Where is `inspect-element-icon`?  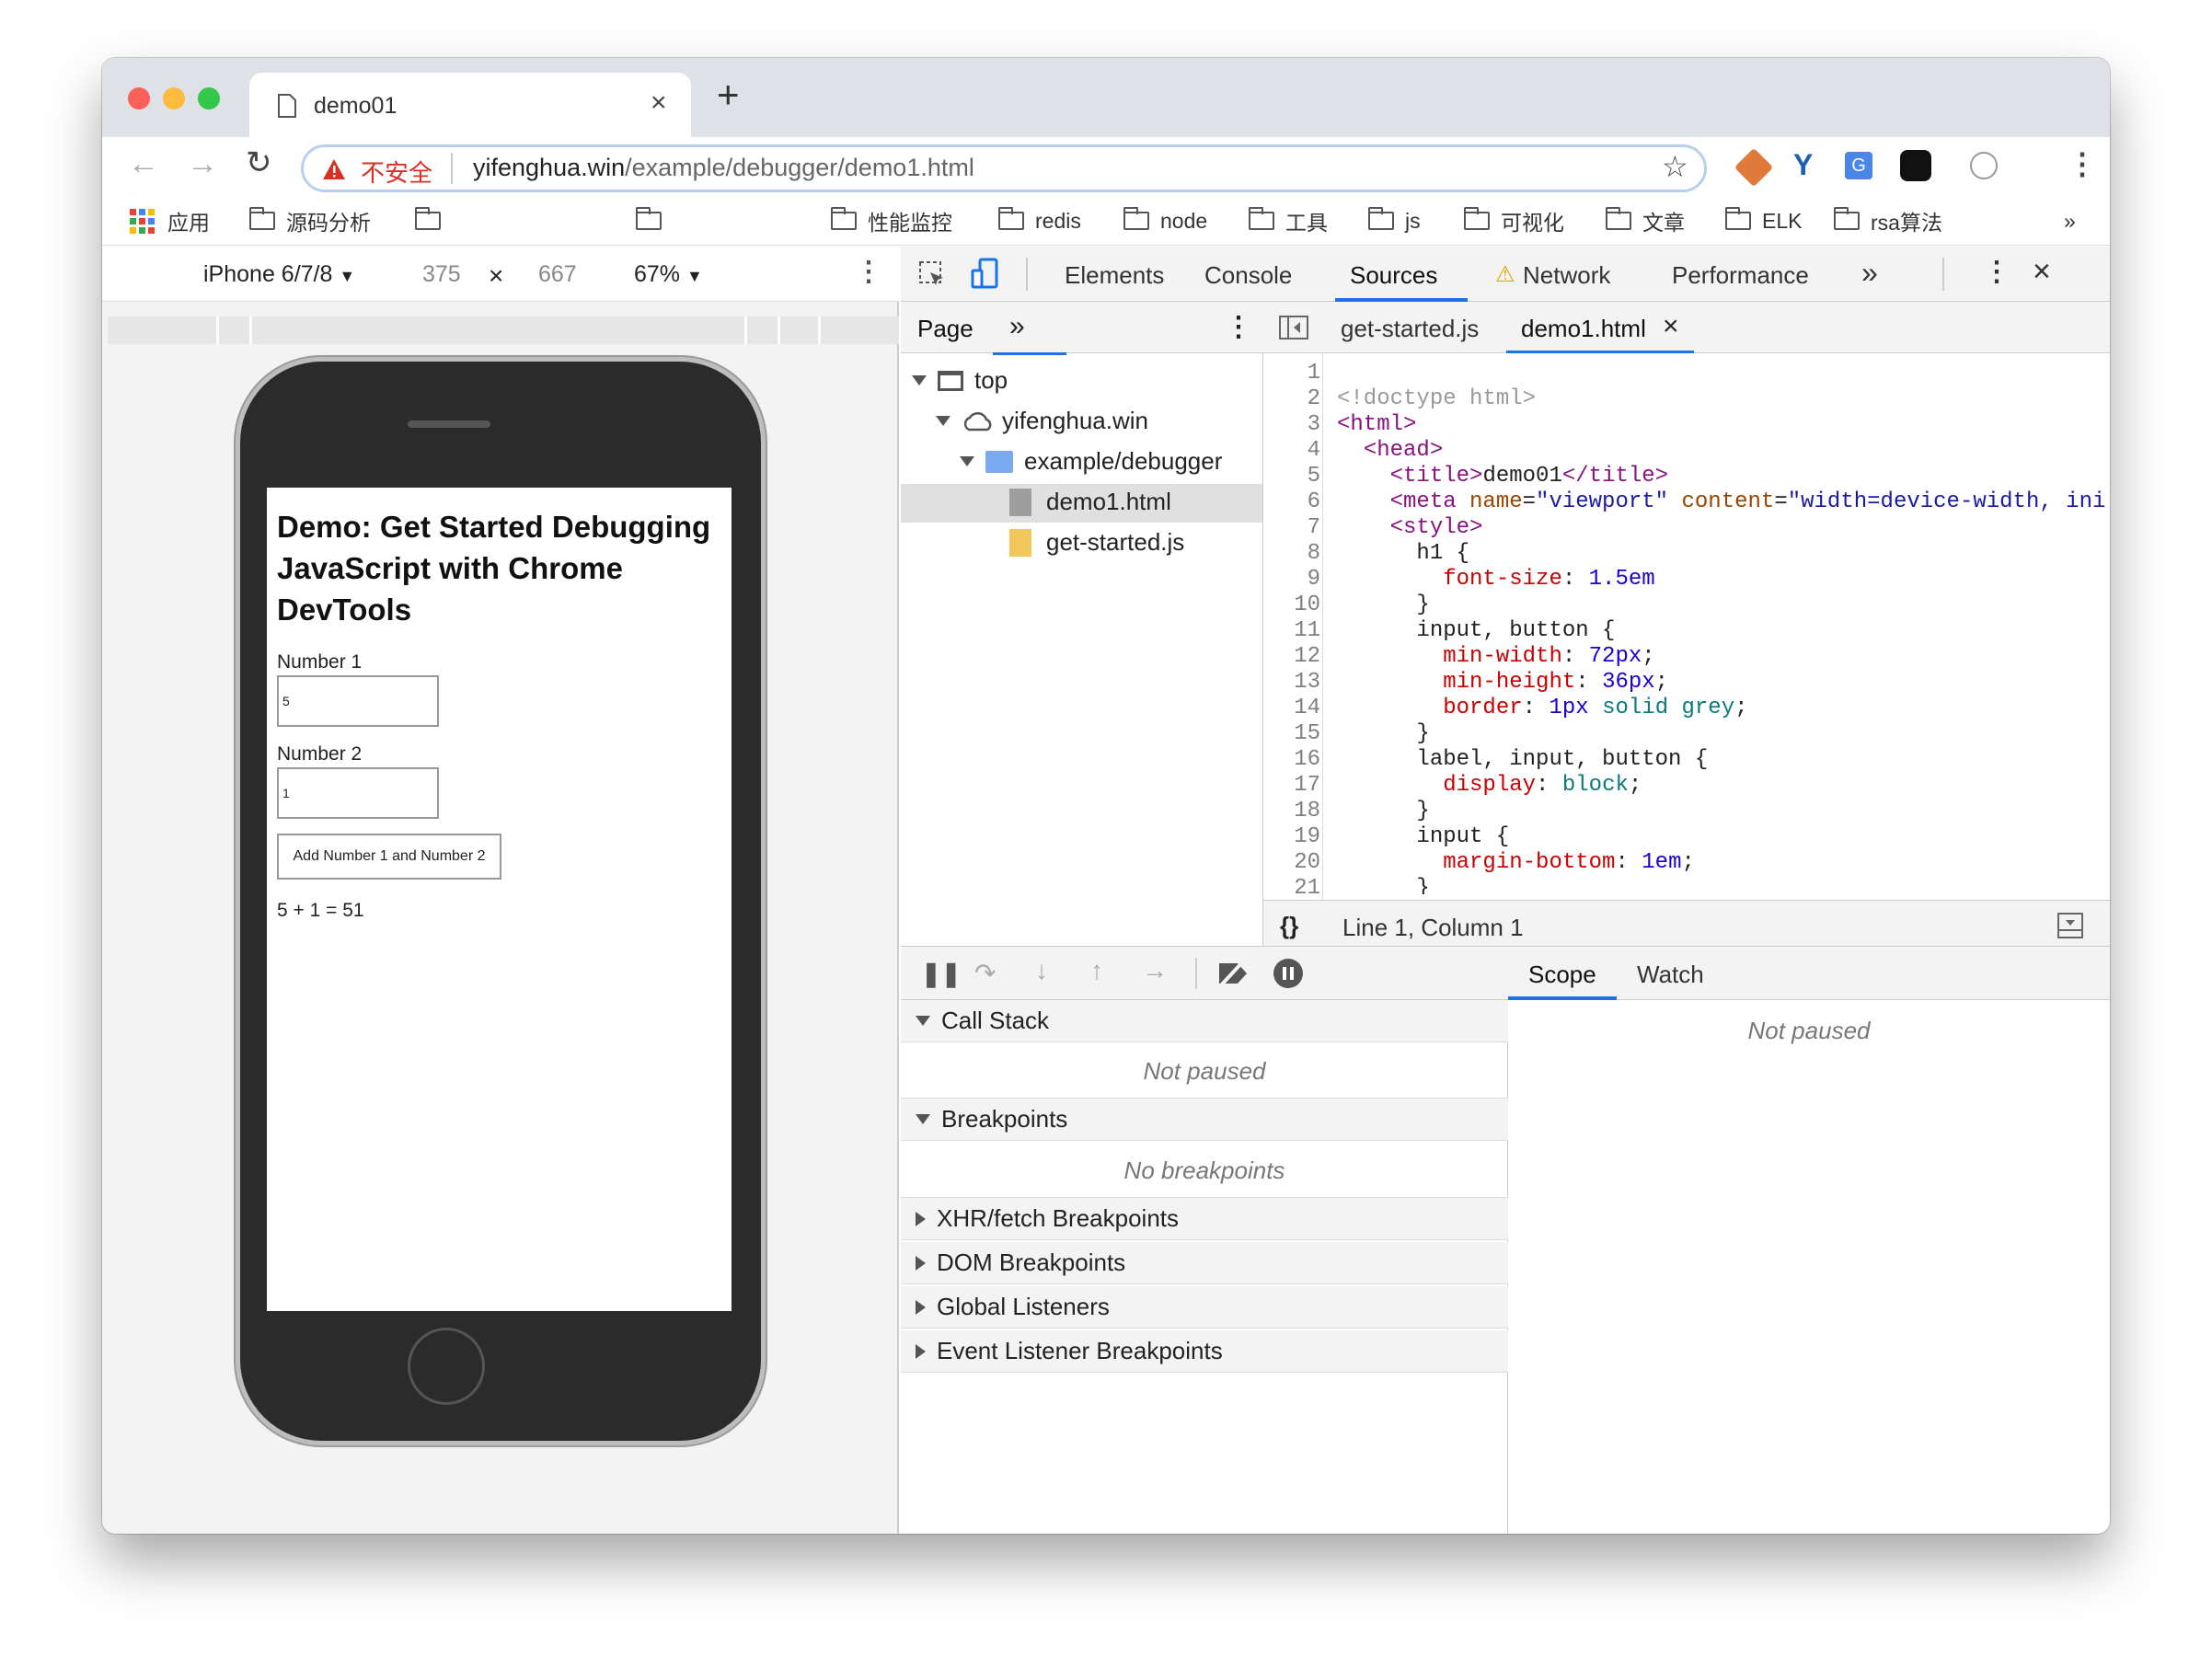 inspect-element-icon is located at coordinates (932, 274).